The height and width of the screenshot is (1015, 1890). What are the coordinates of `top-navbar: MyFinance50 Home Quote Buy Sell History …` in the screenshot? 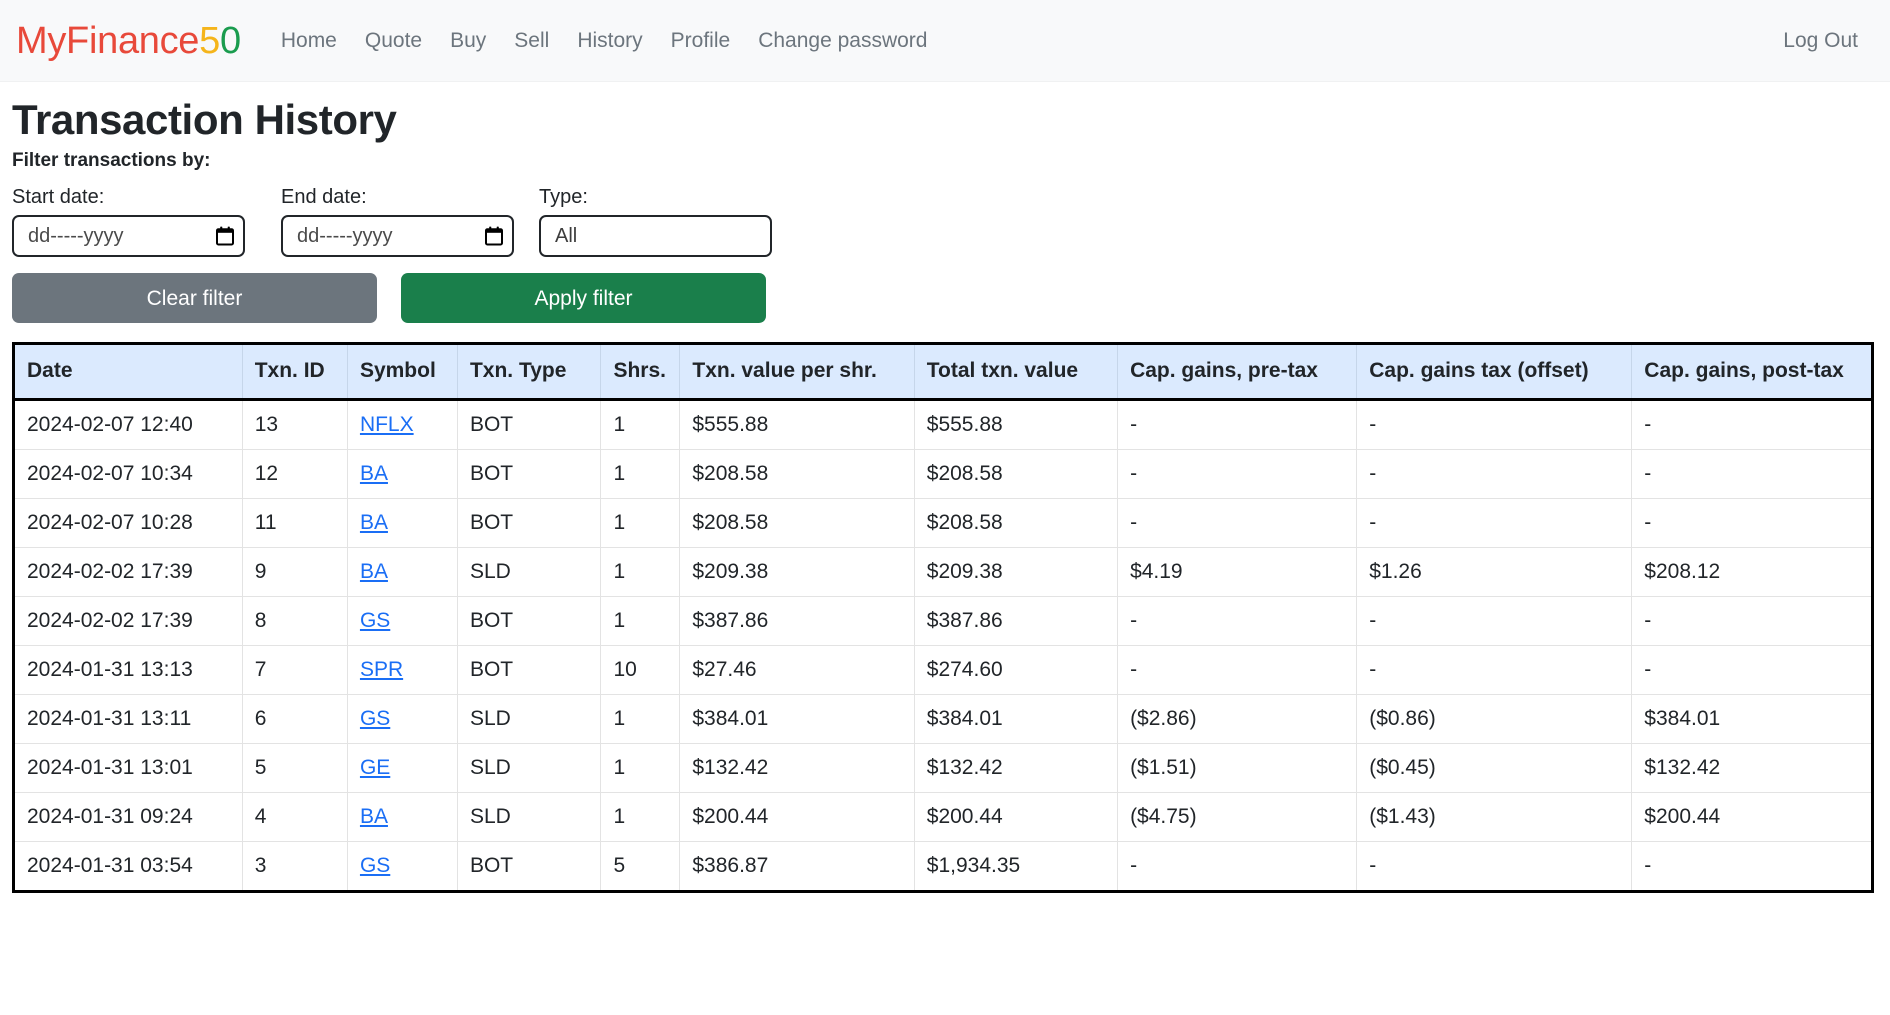 It's located at (945, 41).